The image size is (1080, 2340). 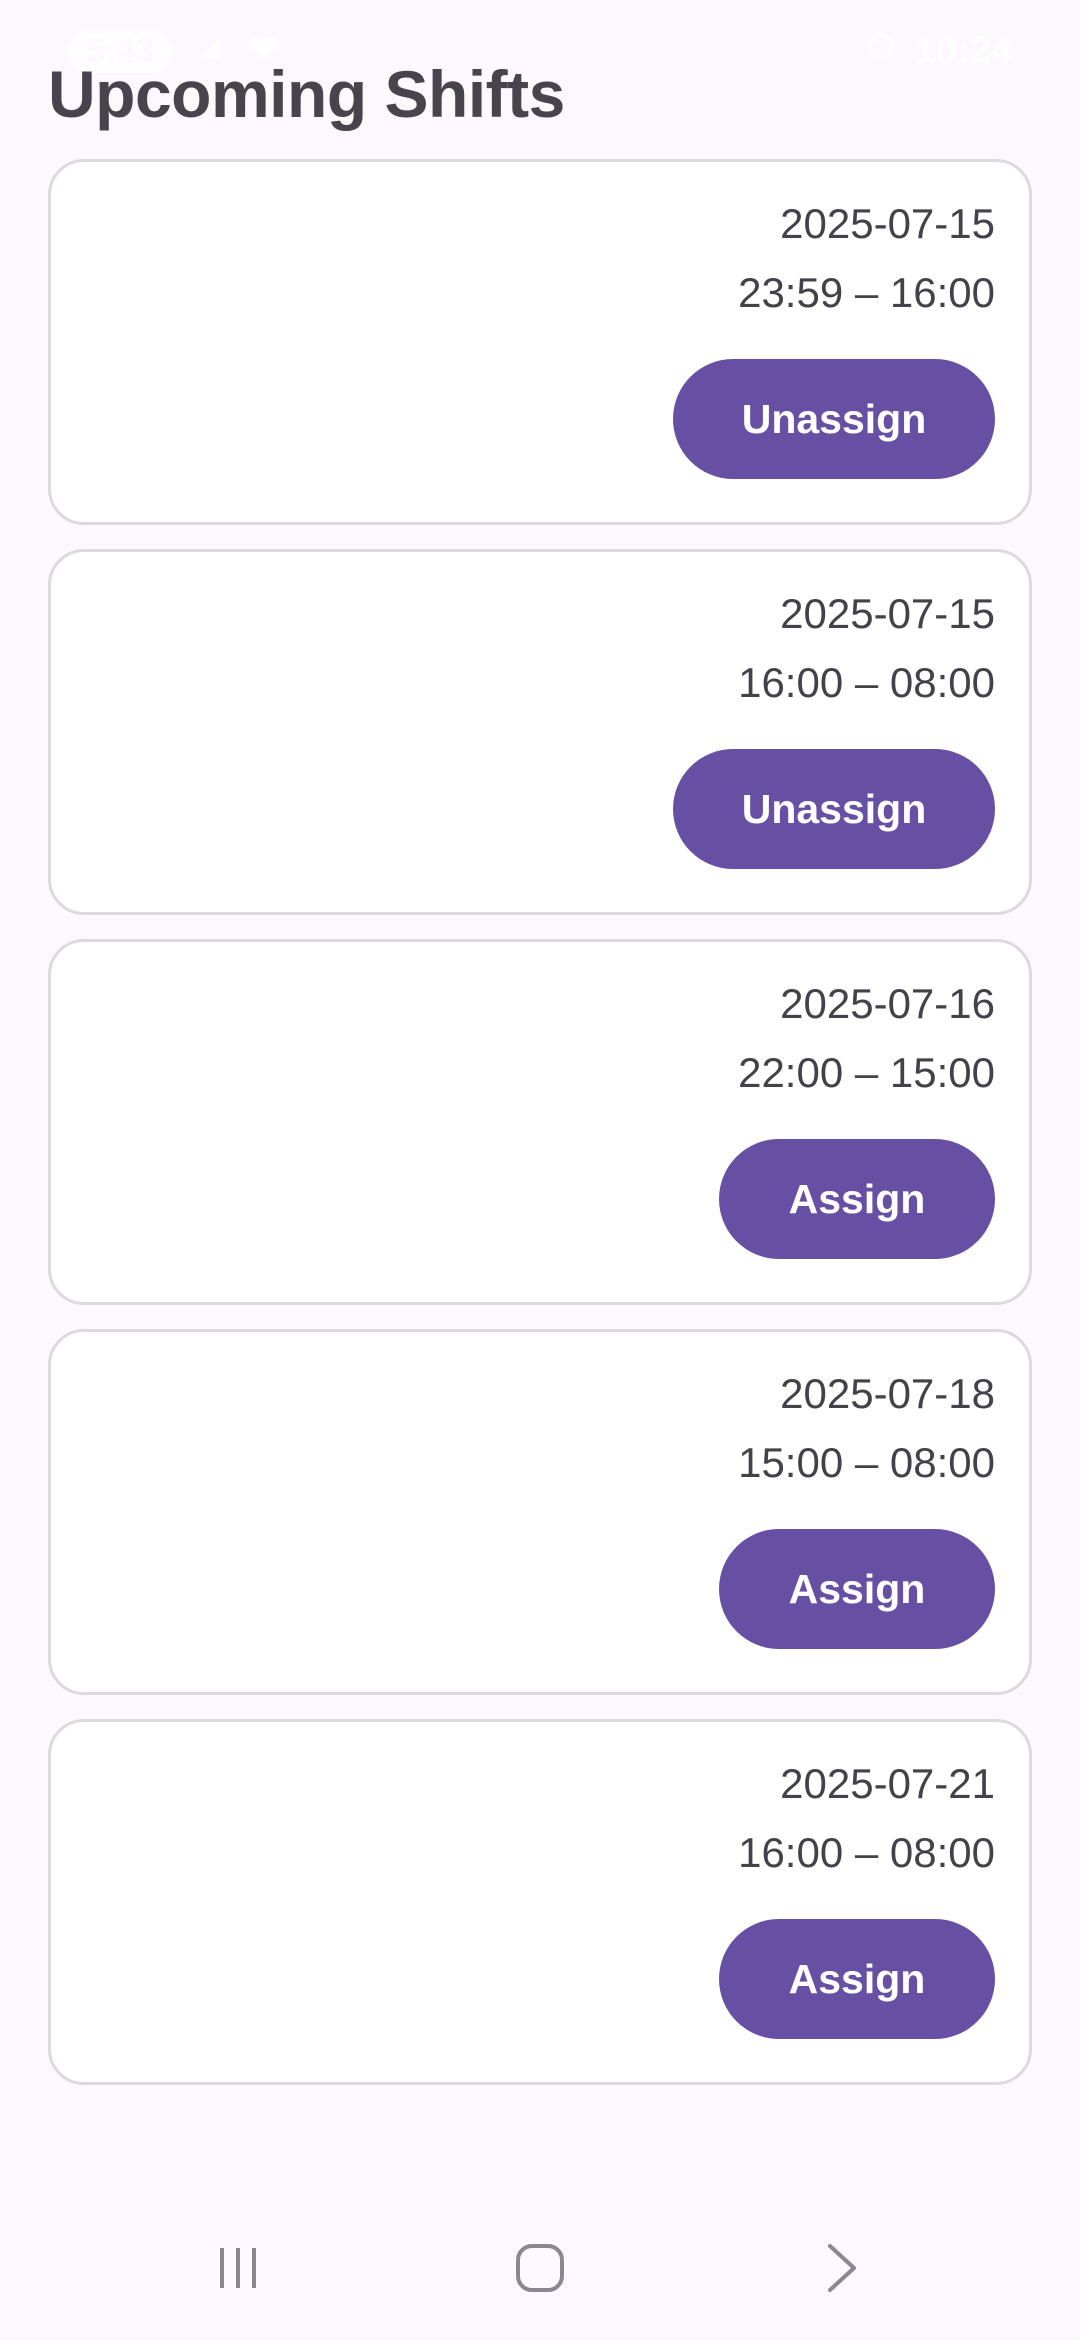 I want to click on shift-date: 2025-07-21, so click(x=887, y=1783).